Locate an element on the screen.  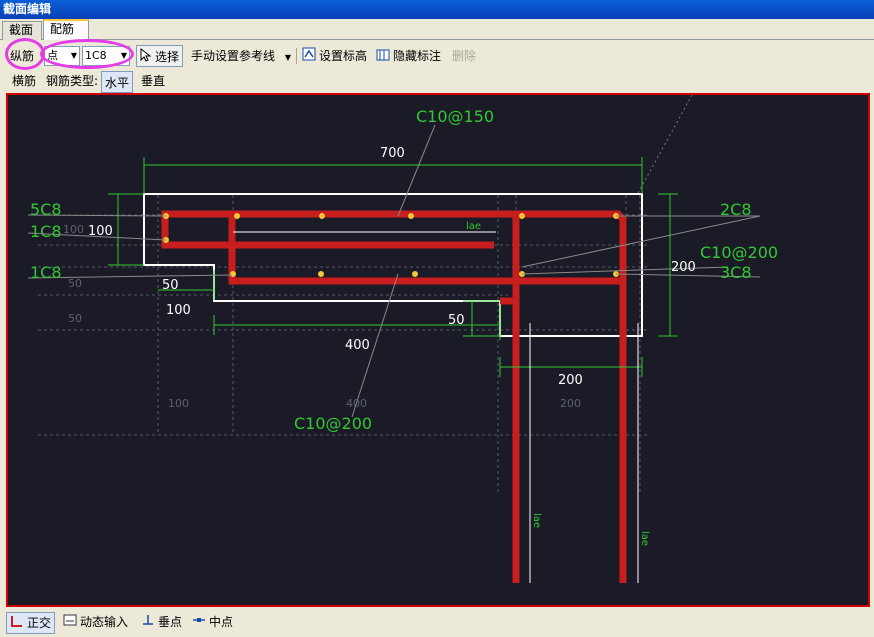
hide-annotation-label: 隐藏标注 is located at coordinates (417, 56).